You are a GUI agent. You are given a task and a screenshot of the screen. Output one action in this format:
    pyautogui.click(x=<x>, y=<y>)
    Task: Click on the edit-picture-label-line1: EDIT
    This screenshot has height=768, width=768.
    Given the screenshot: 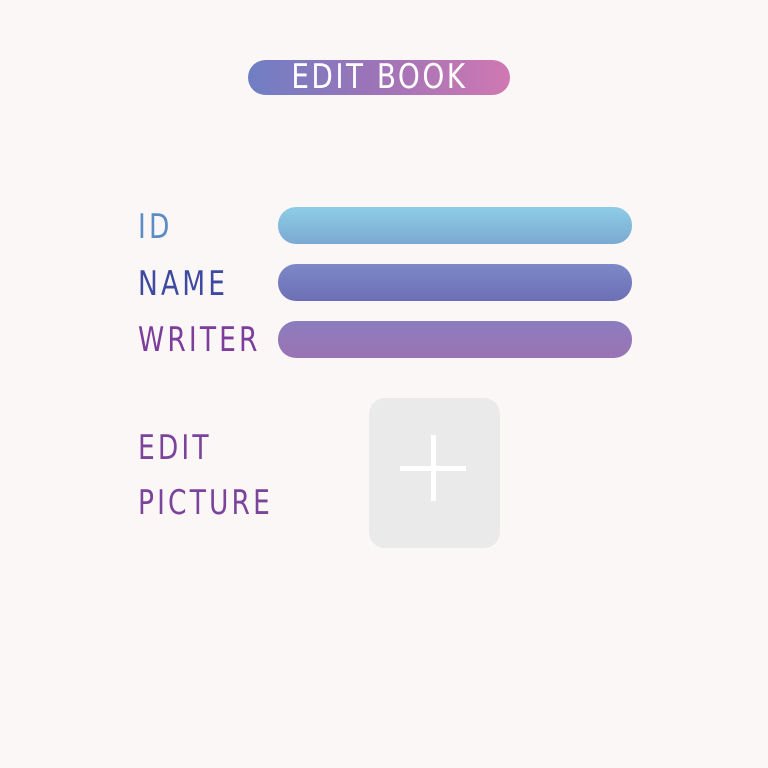 What is the action you would take?
    pyautogui.click(x=175, y=448)
    